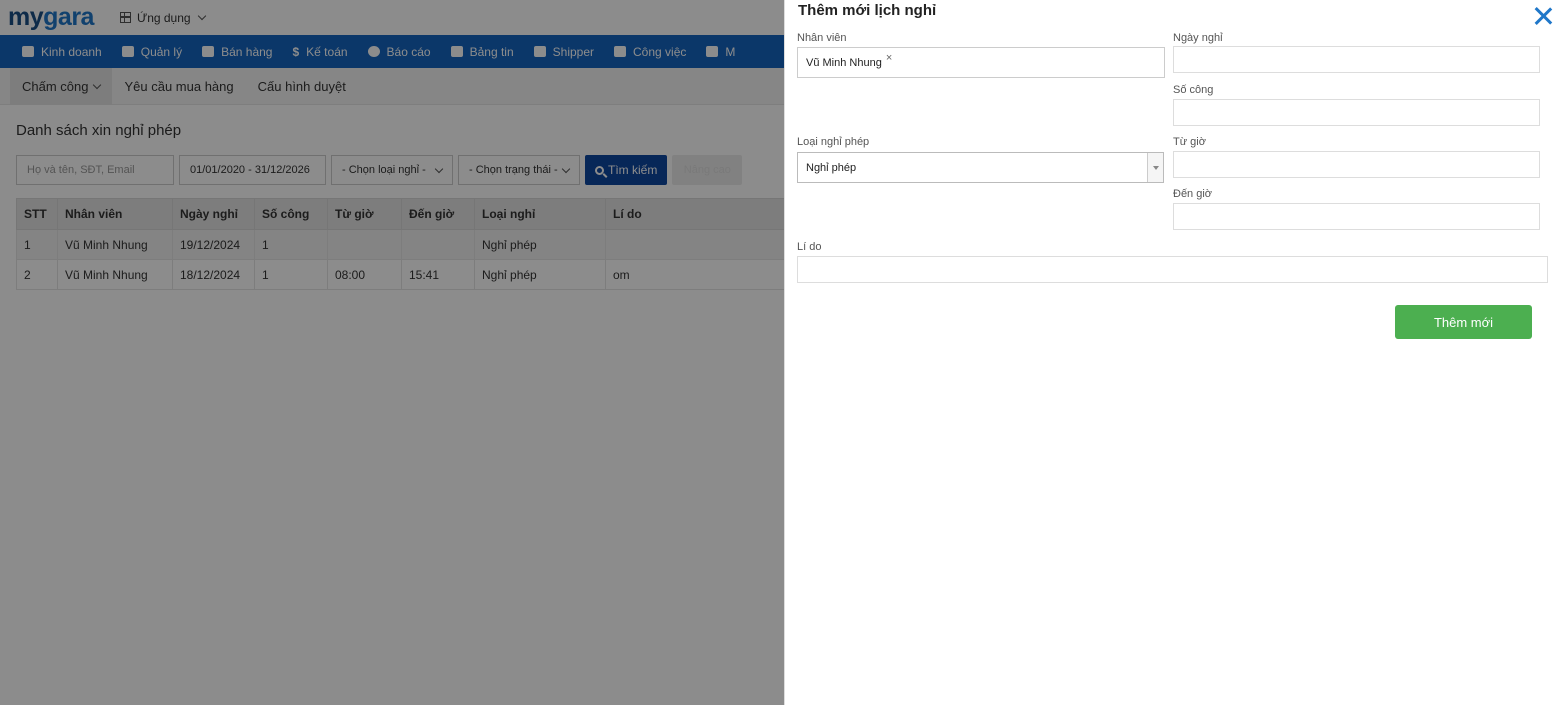  Describe the element at coordinates (1198, 38) in the screenshot. I see `date-label: Ngày nghỉ` at that location.